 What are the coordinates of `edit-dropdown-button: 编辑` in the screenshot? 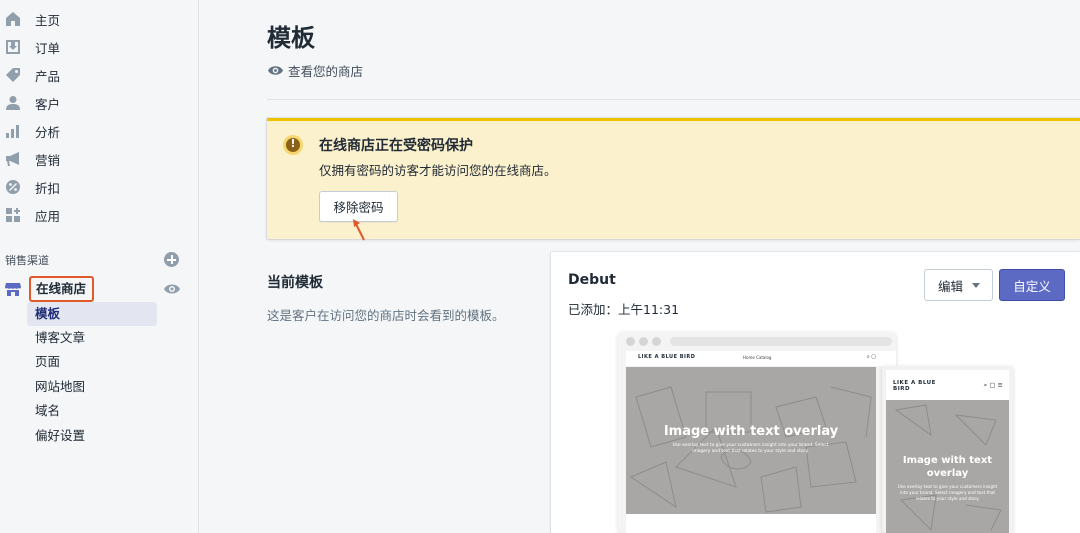 It's located at (958, 285).